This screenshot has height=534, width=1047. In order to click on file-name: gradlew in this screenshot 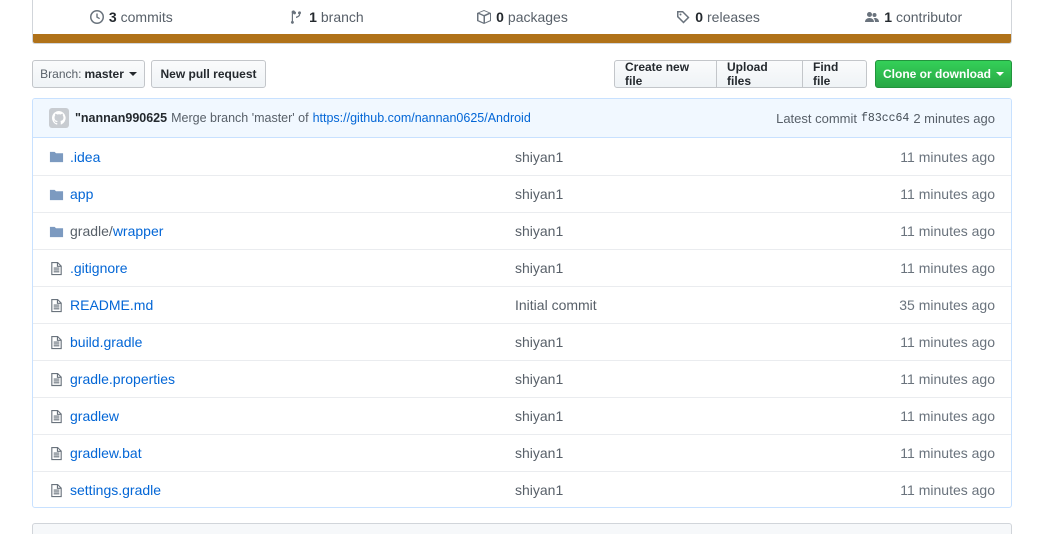, I will do `click(94, 416)`.